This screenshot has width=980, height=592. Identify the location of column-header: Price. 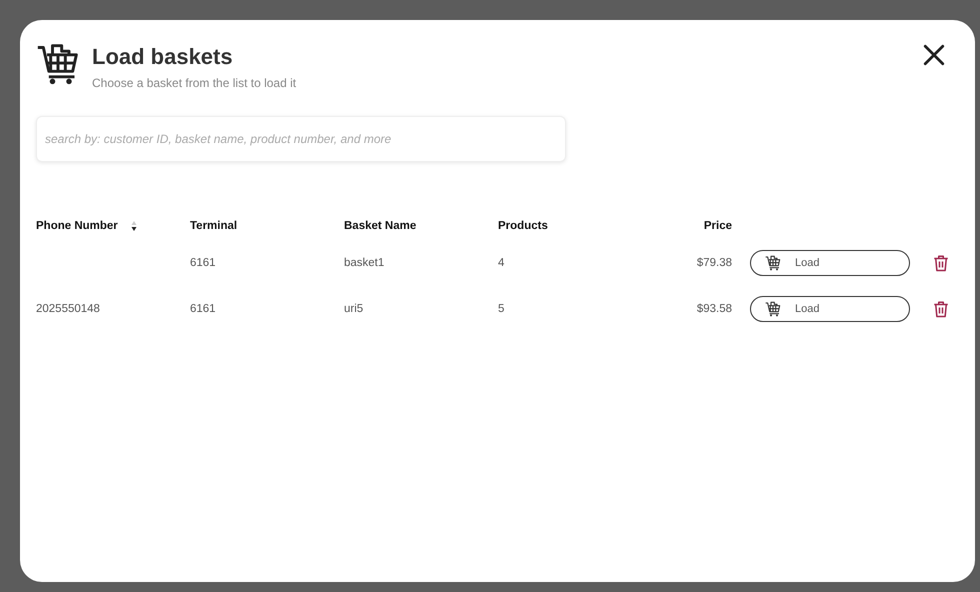
(718, 226).